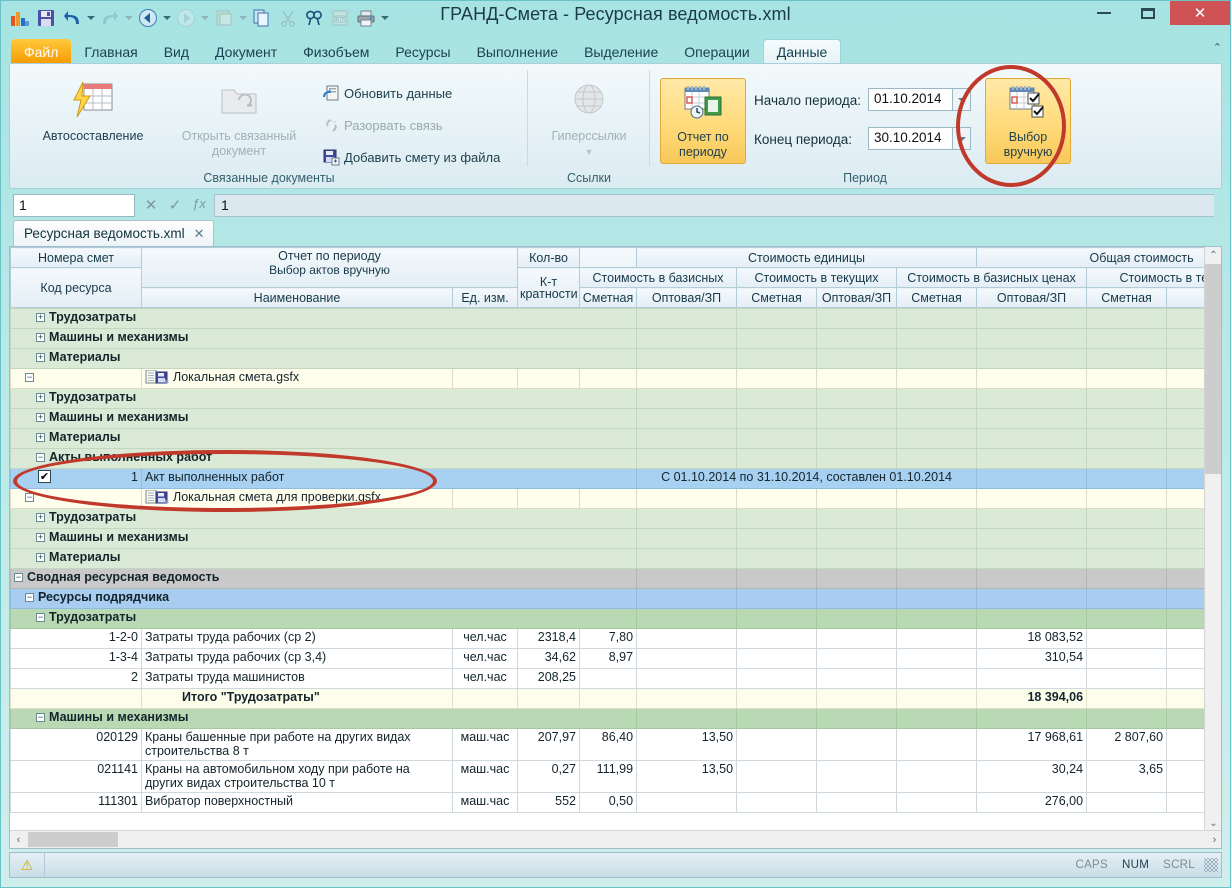 The height and width of the screenshot is (888, 1231). Describe the element at coordinates (93, 112) in the screenshot. I see `autocompose-button: Автосоставление` at that location.